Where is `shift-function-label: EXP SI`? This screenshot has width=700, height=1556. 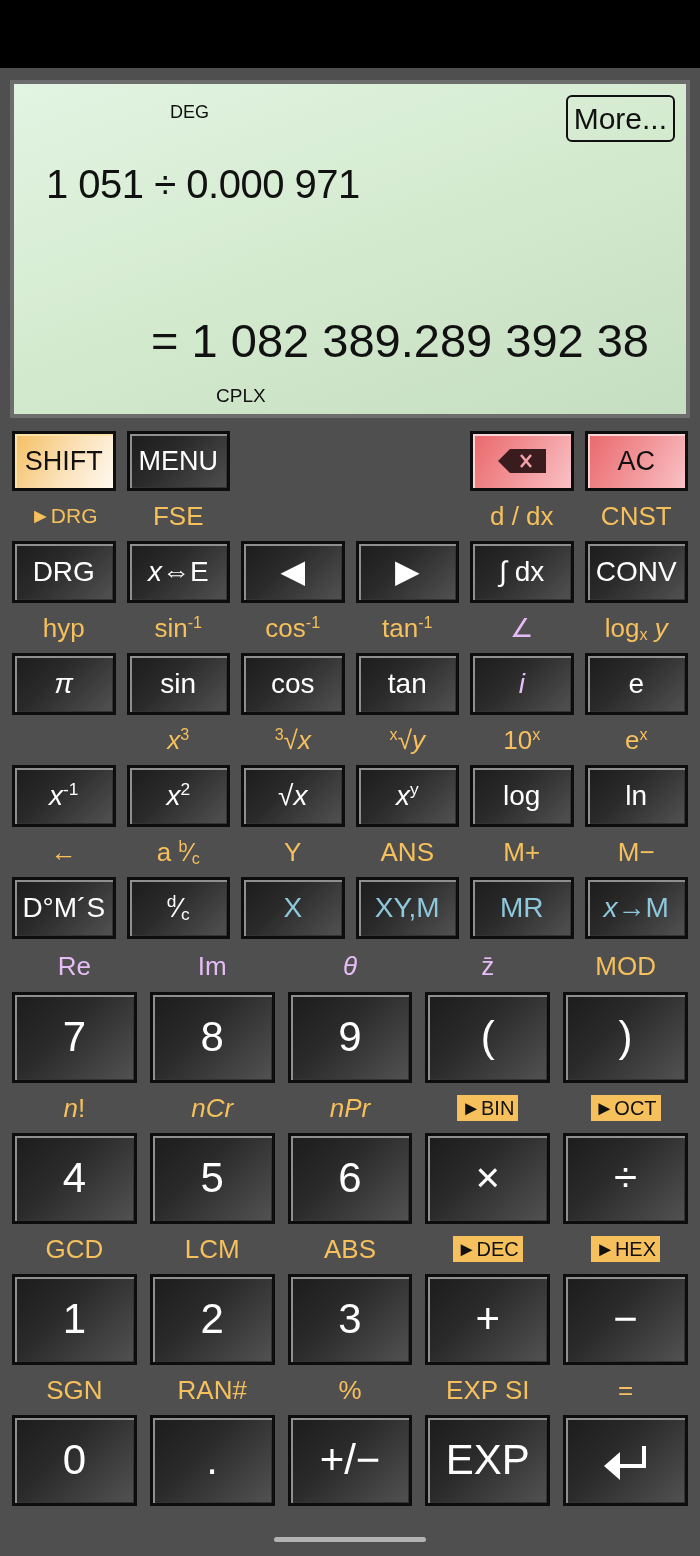 shift-function-label: EXP SI is located at coordinates (488, 1390).